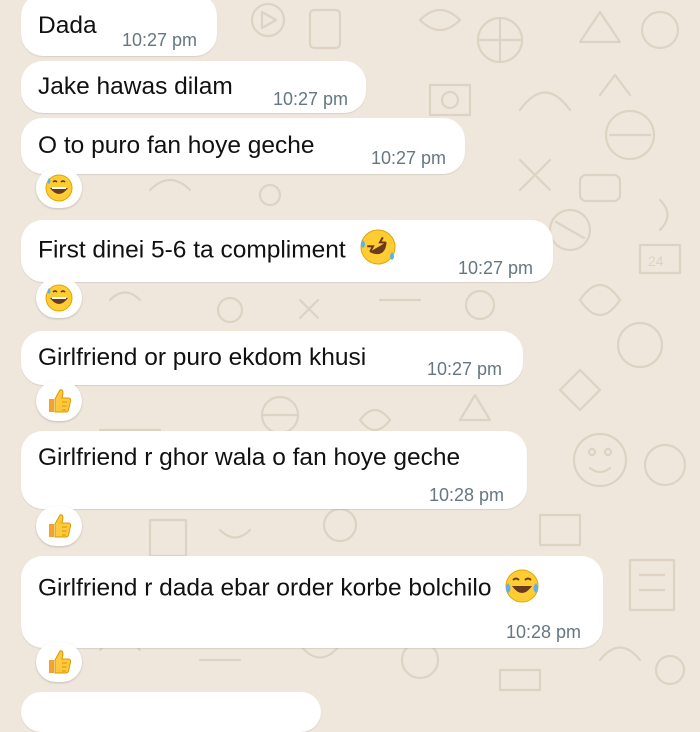  Describe the element at coordinates (522, 586) in the screenshot. I see `tears-of-joy-icon` at that location.